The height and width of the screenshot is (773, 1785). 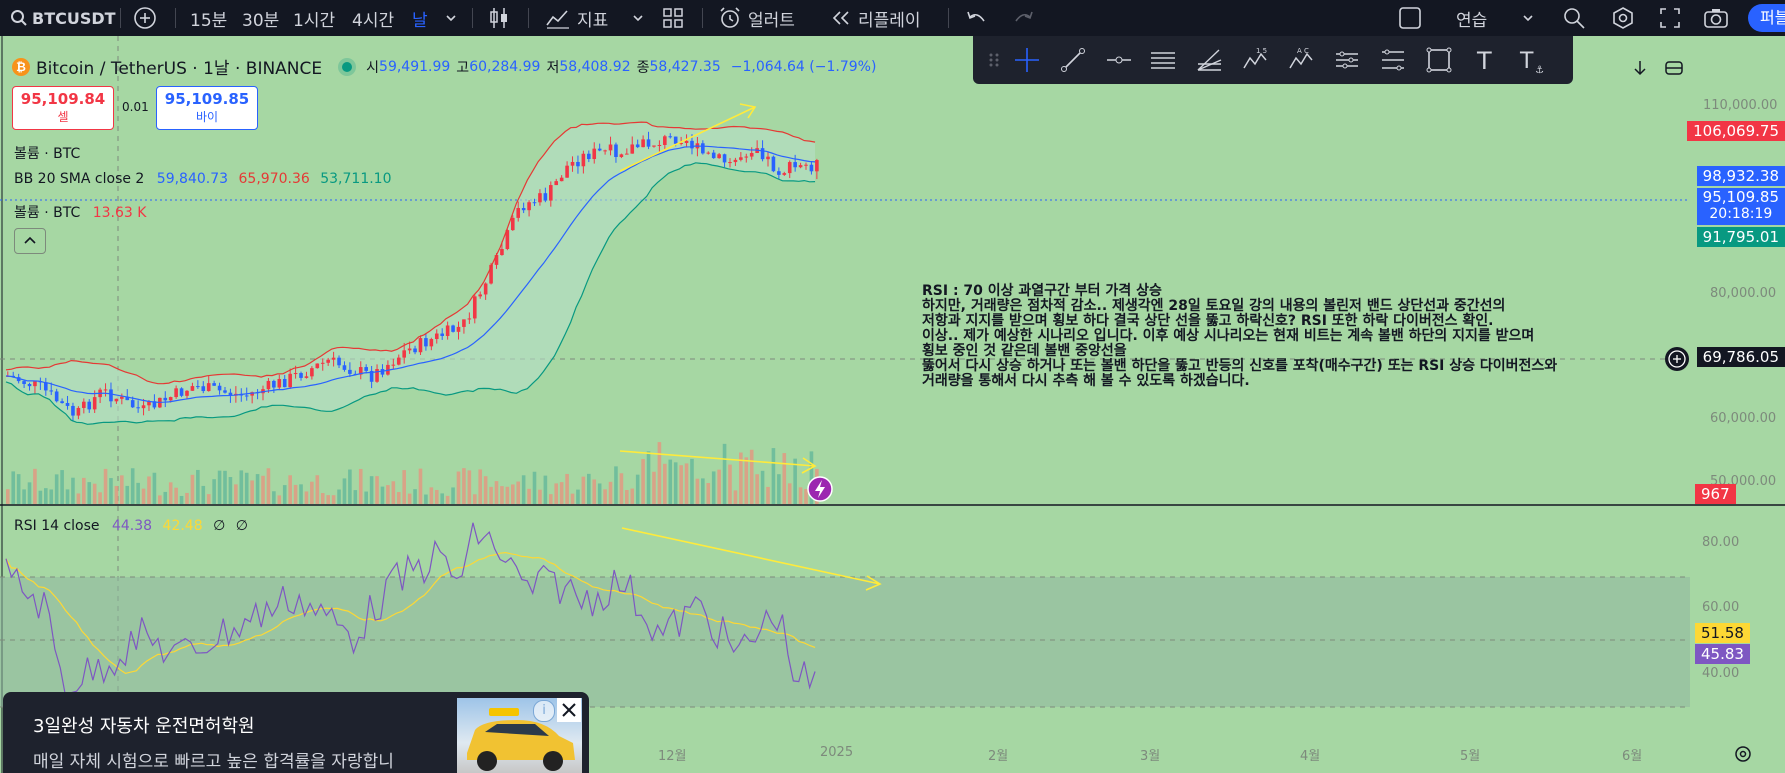 What do you see at coordinates (131, 526) in the screenshot?
I see `rsi-legend: RSI 14 close 44.38 42.48 ∅ ∅` at bounding box center [131, 526].